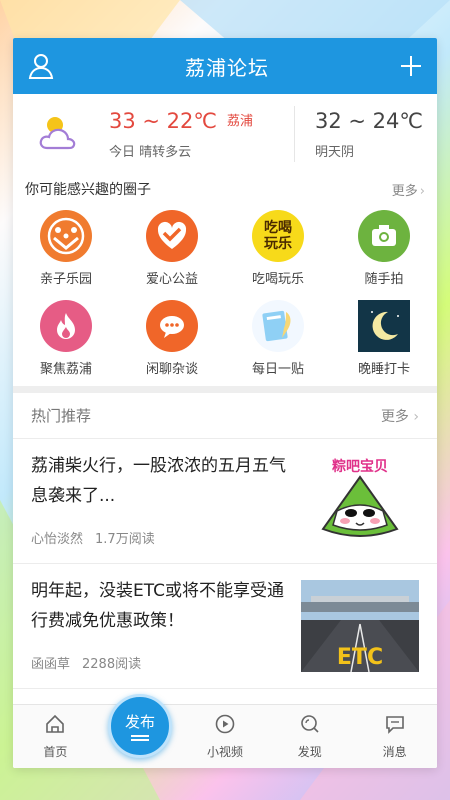 The height and width of the screenshot is (800, 450). I want to click on flame-icon, so click(66, 326).